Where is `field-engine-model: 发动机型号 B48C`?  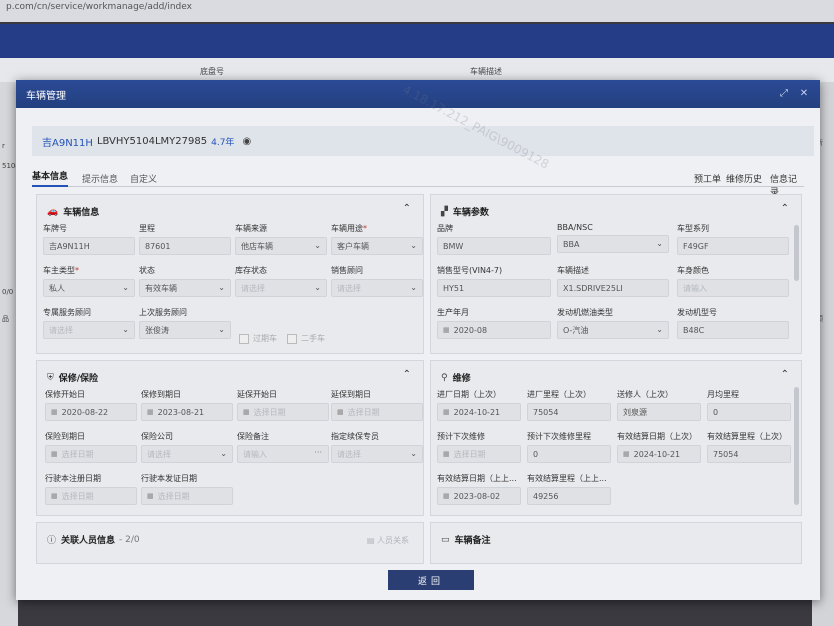 field-engine-model: 发动机型号 B48C is located at coordinates (733, 323).